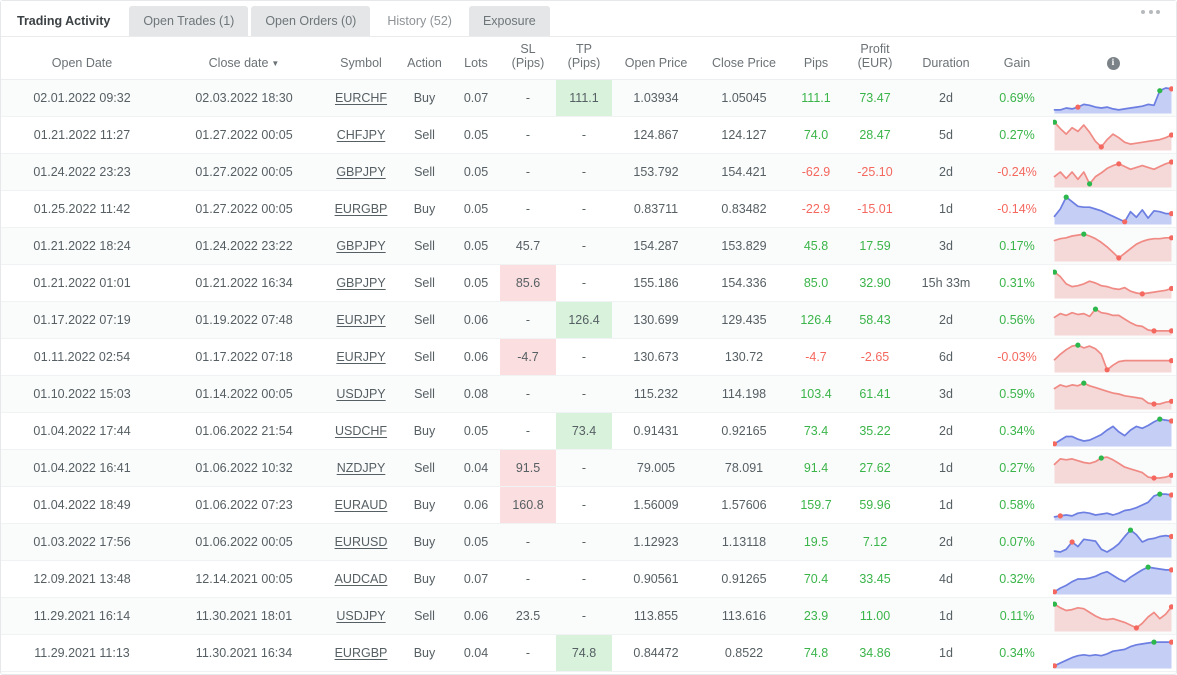  I want to click on col-label: Close date, so click(238, 62).